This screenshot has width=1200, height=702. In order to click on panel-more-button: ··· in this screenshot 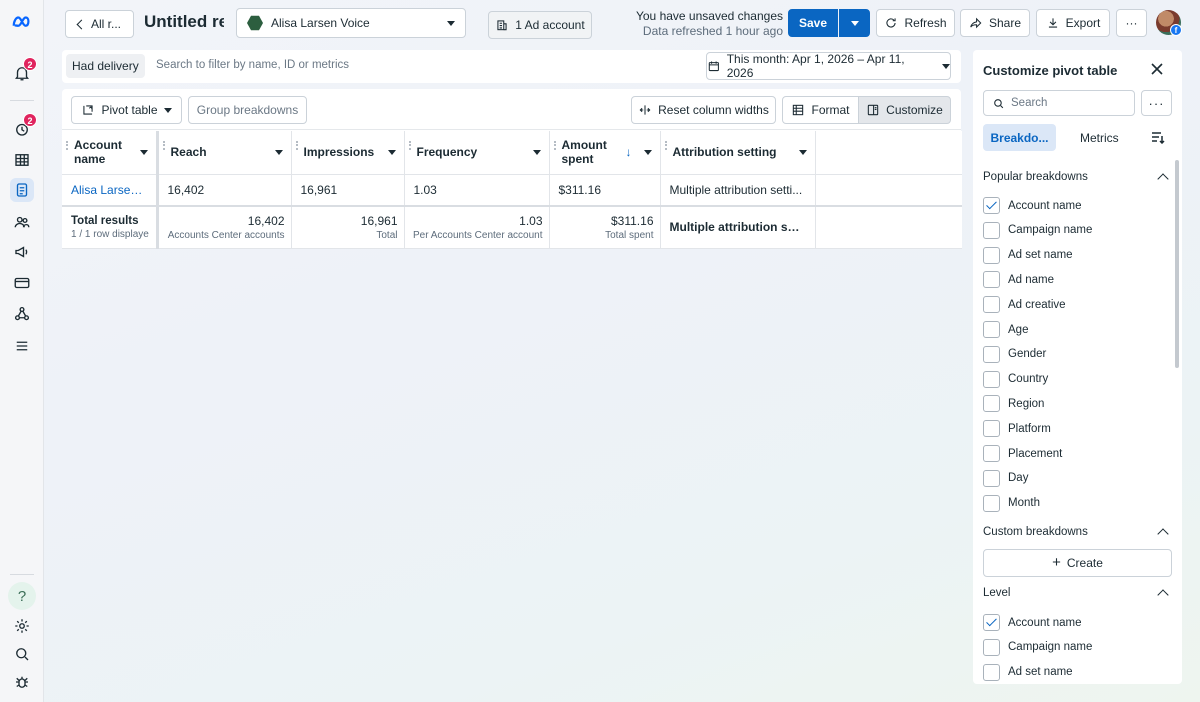, I will do `click(1156, 103)`.